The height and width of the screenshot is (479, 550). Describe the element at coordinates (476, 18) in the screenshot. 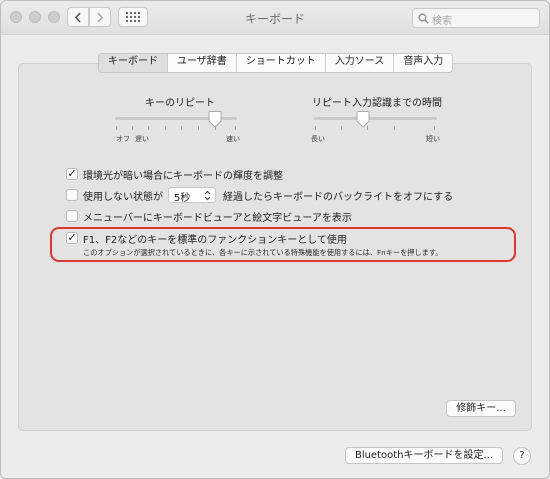

I see `search-field: 検索` at that location.